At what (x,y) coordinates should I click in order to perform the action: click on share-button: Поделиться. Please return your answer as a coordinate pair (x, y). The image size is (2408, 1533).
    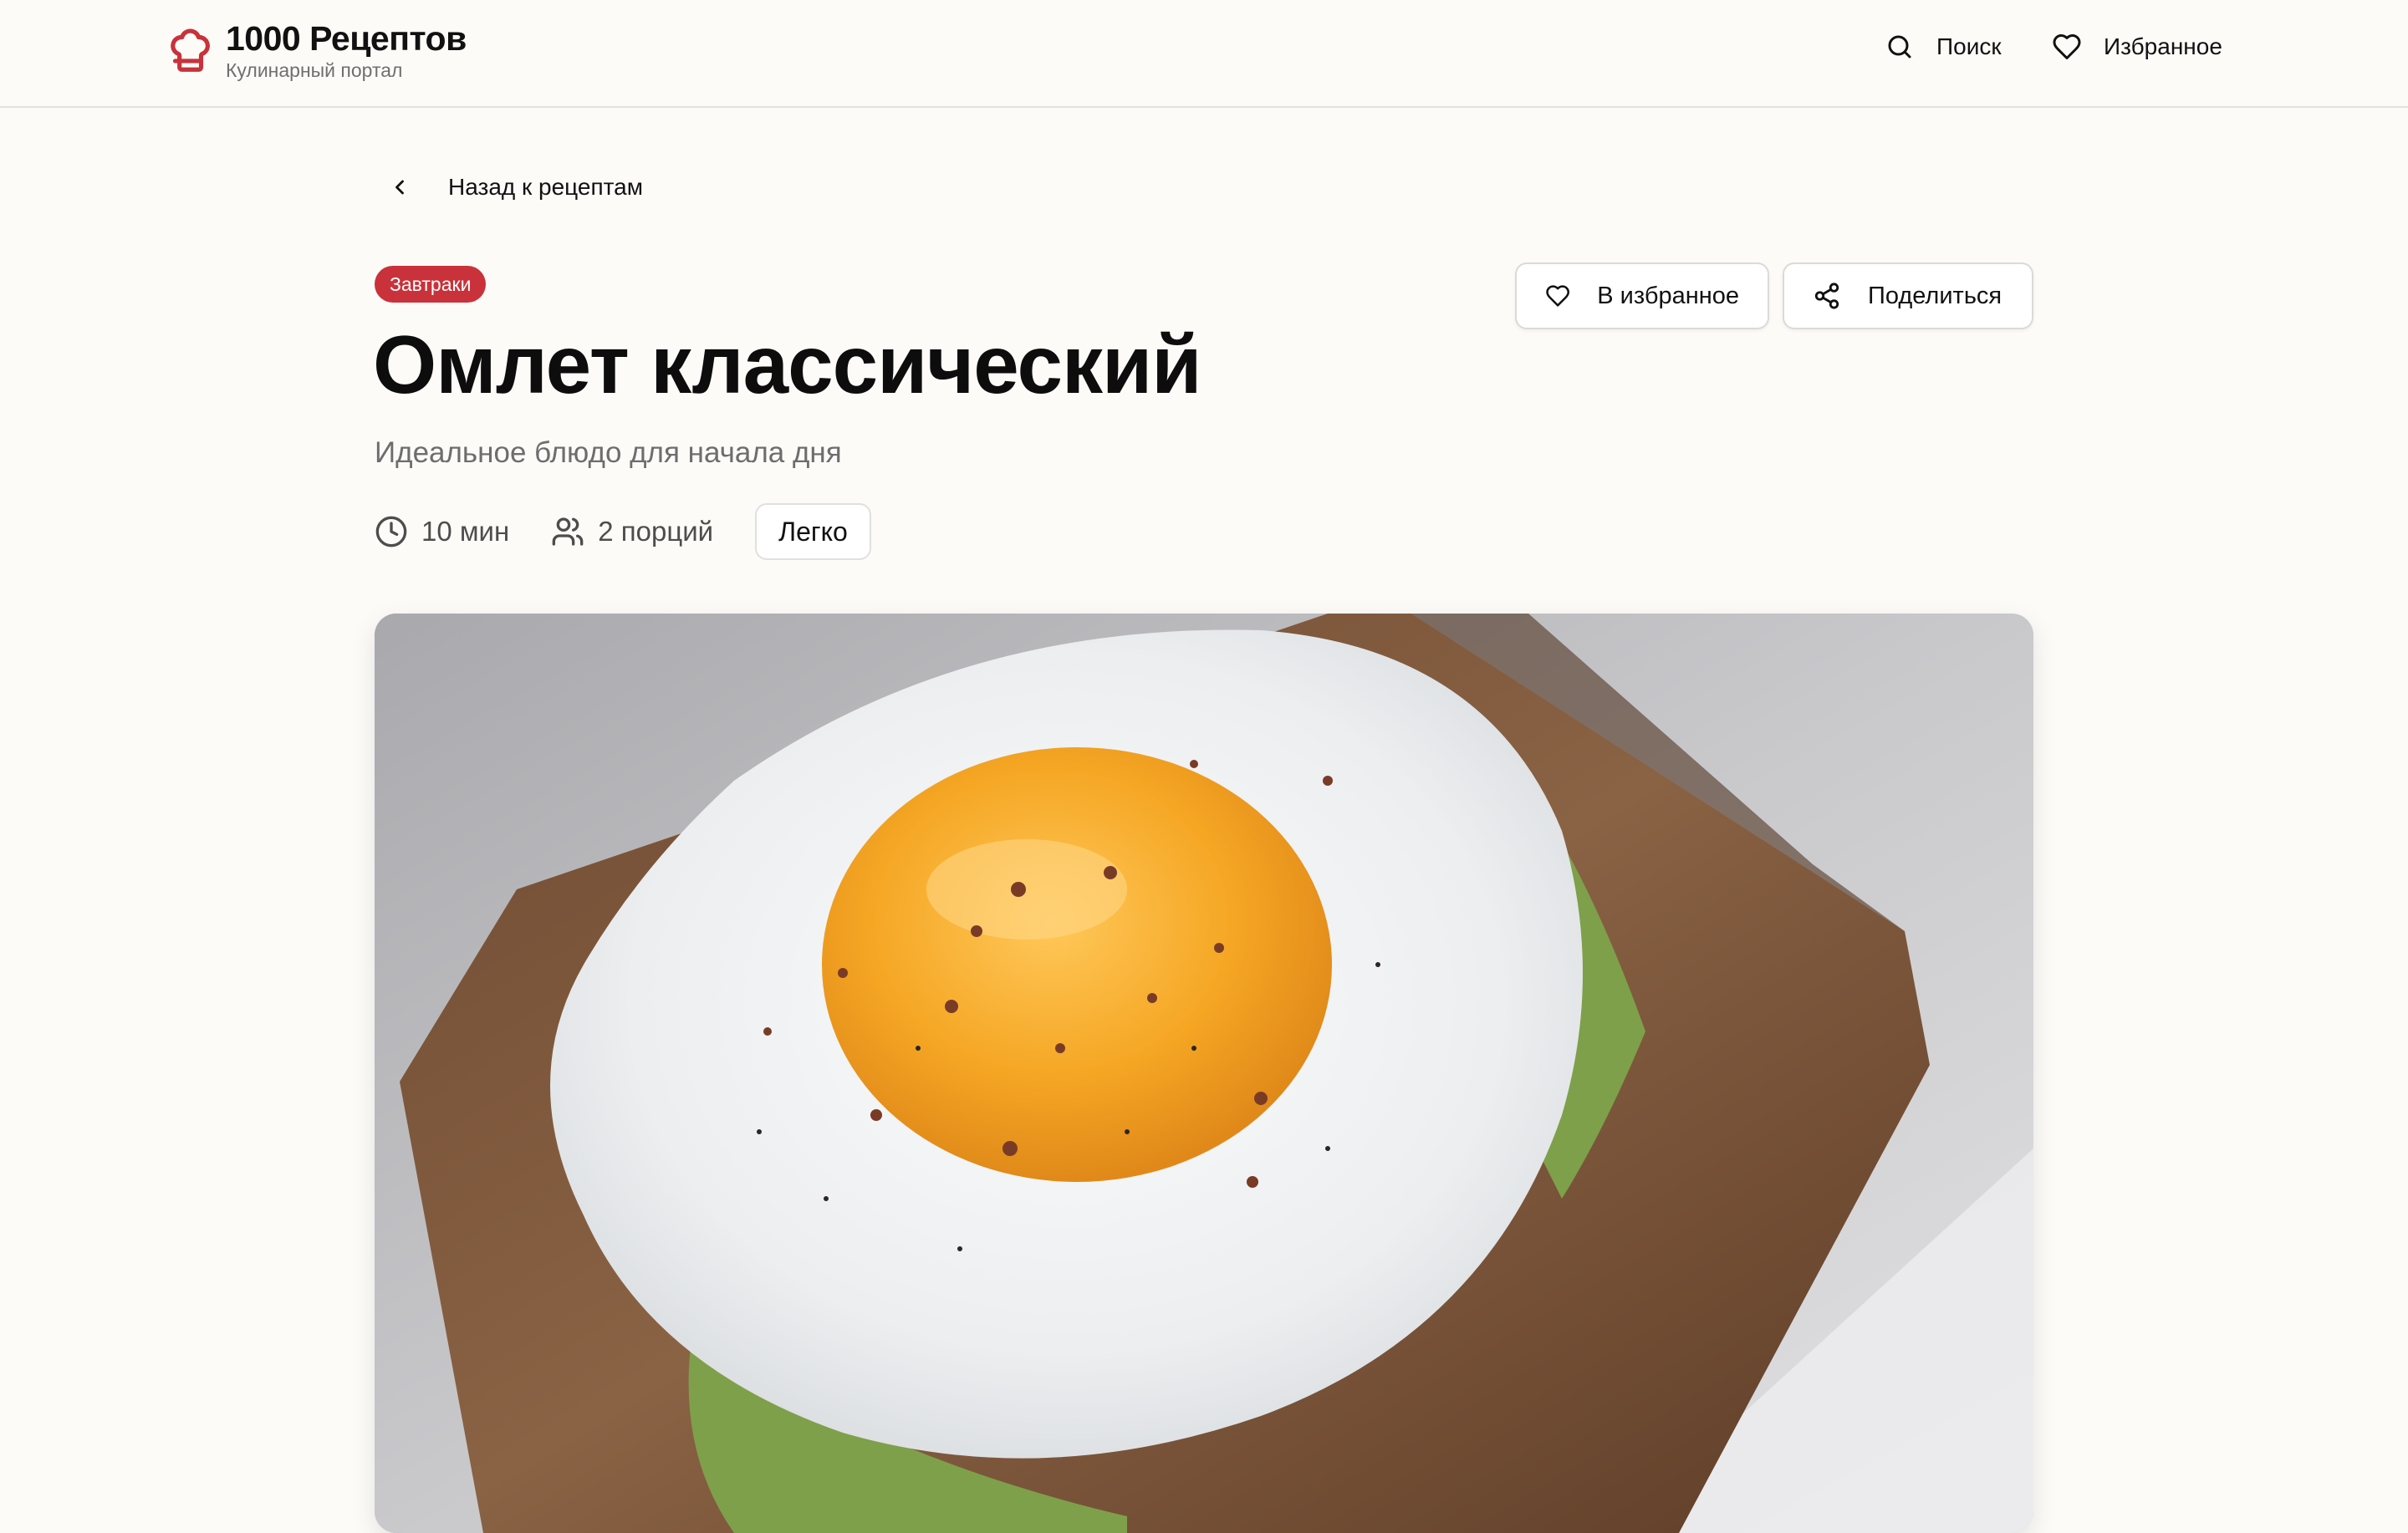
    Looking at the image, I should click on (1908, 295).